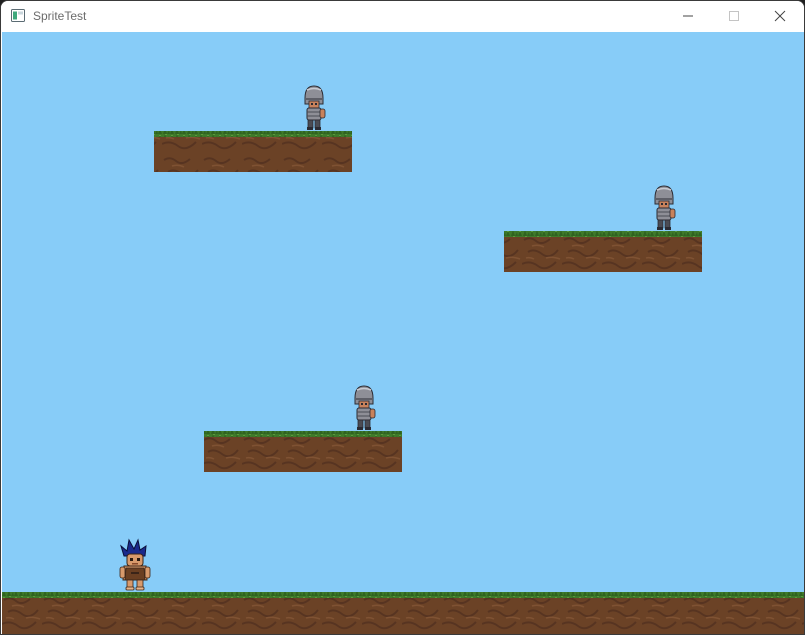  What do you see at coordinates (402, 16) in the screenshot?
I see `title-bar: SpriteTest` at bounding box center [402, 16].